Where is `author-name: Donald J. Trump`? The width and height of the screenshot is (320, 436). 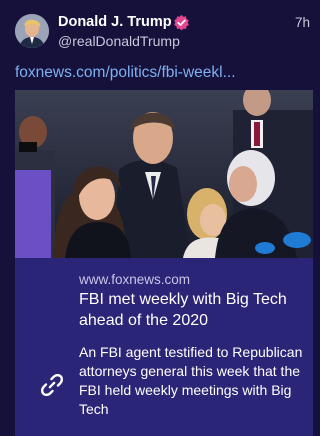 author-name: Donald J. Trump is located at coordinates (115, 22).